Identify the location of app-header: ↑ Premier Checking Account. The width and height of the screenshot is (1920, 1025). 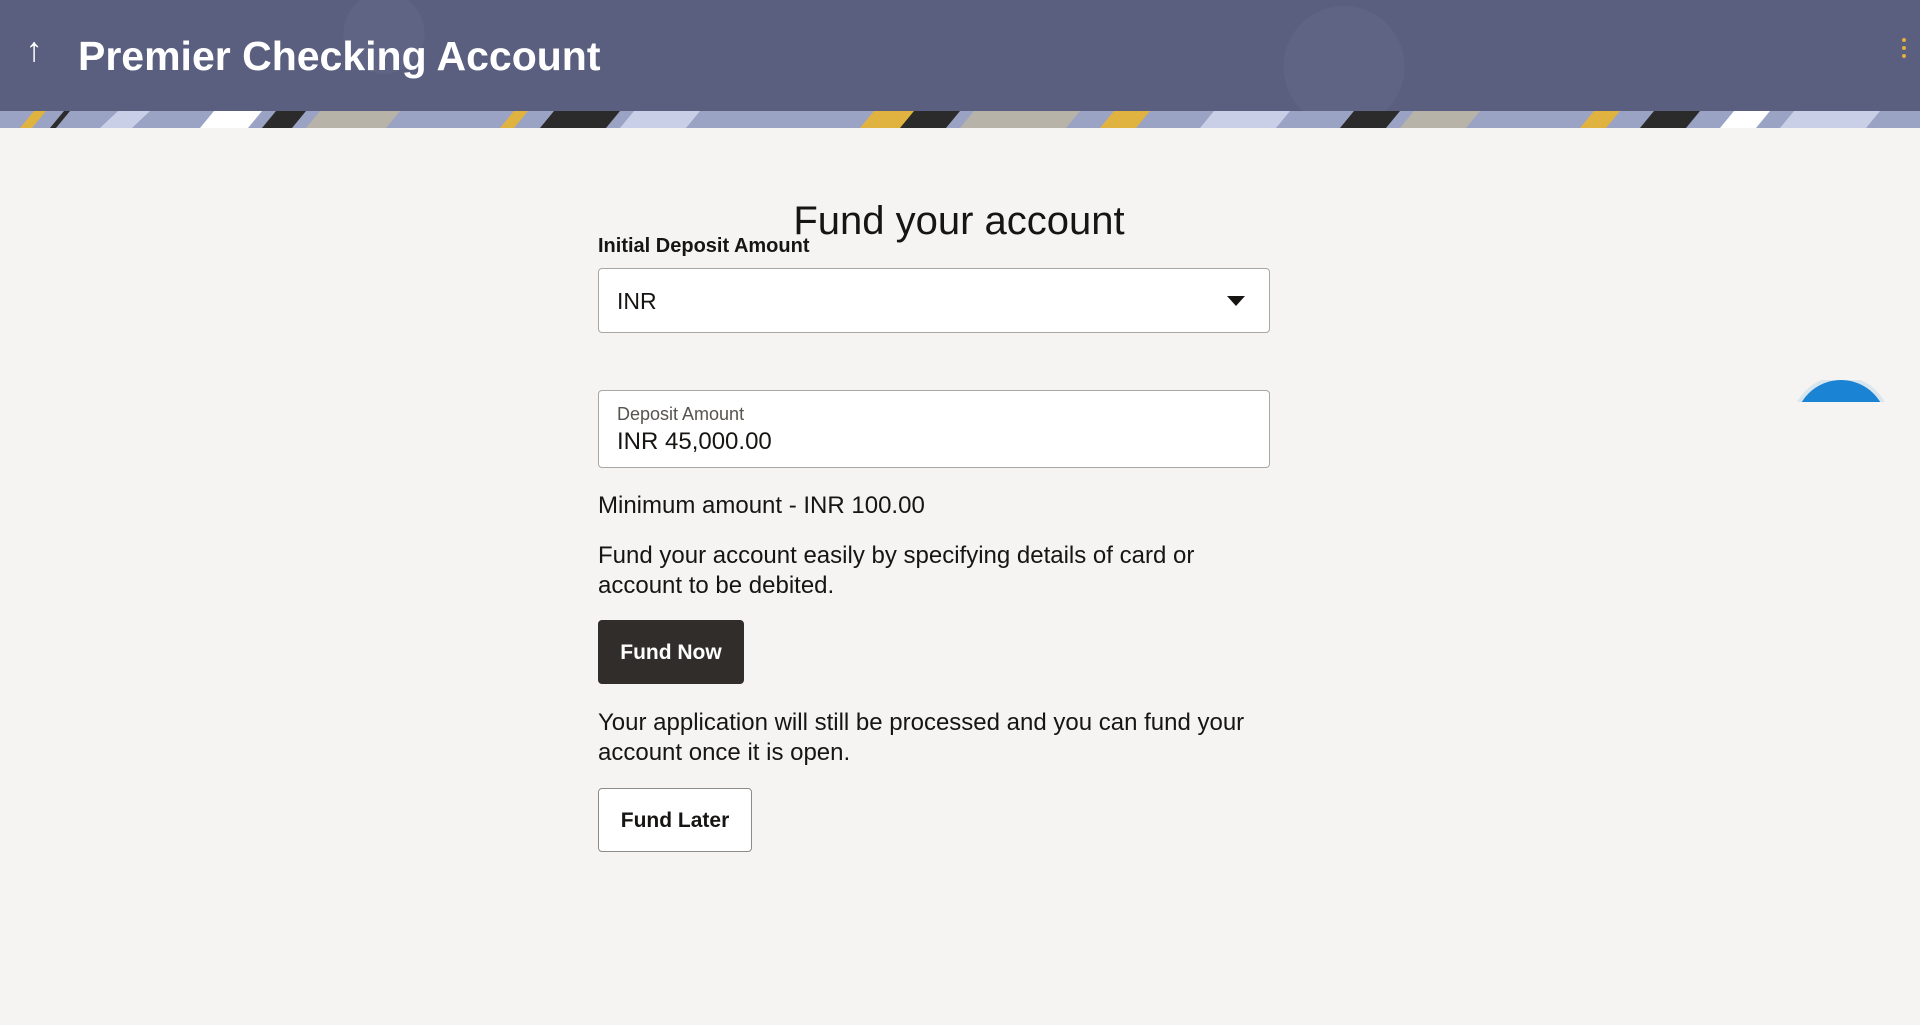
(960, 55).